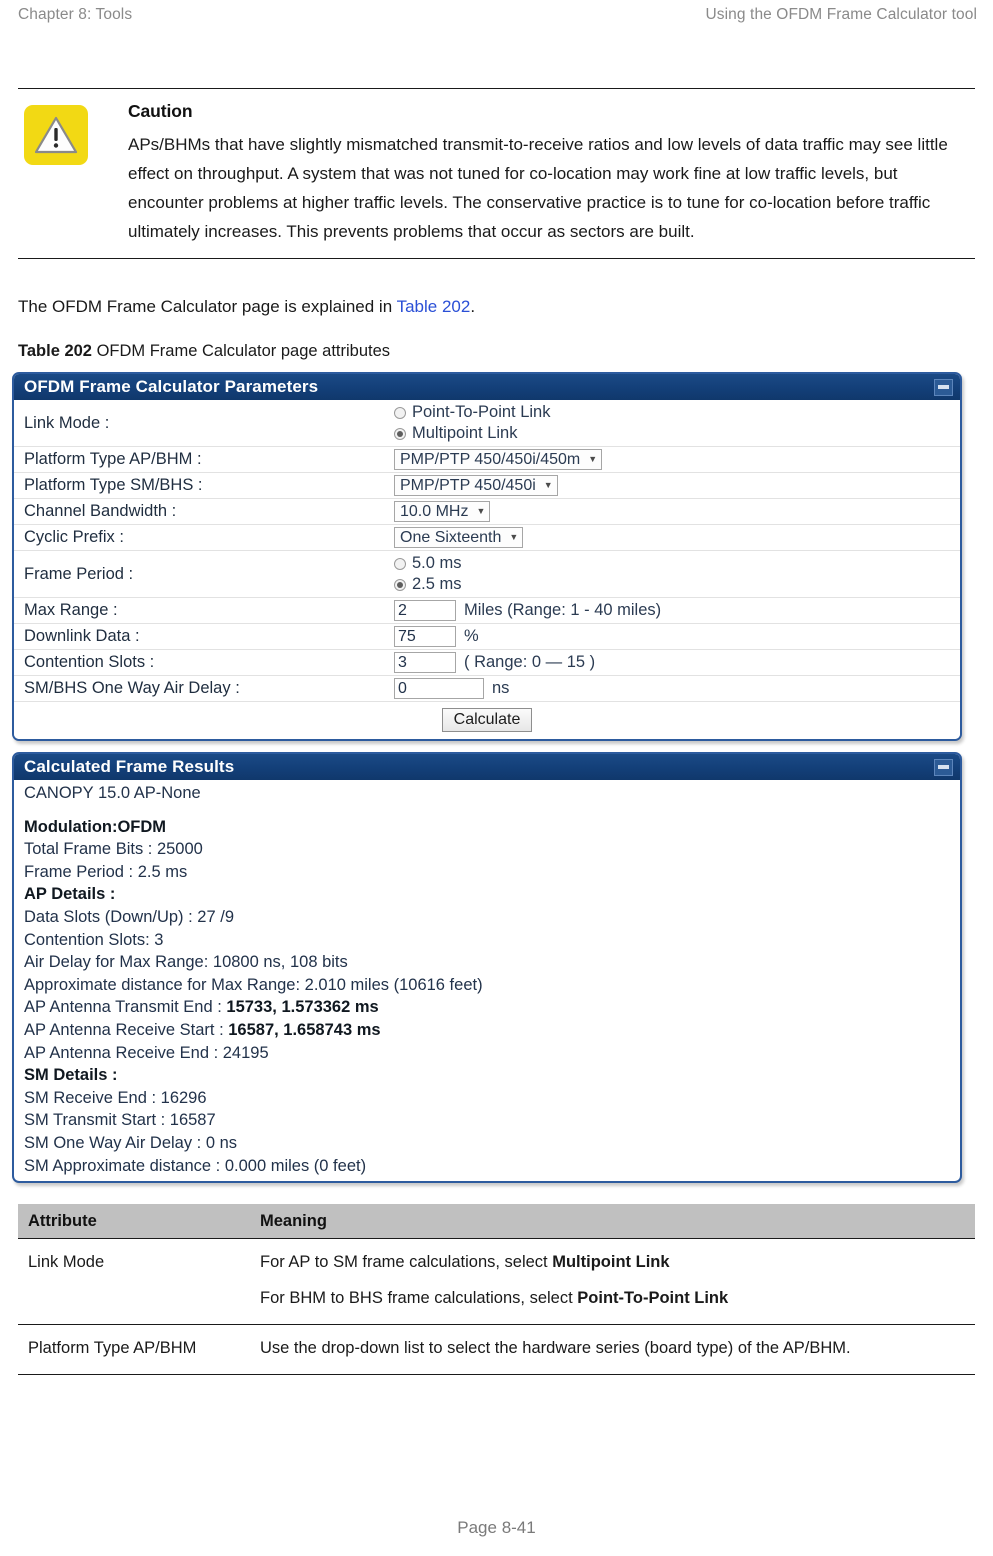 Image resolution: width=993 pixels, height=1556 pixels. I want to click on max-range-label: Max Range :, so click(71, 610).